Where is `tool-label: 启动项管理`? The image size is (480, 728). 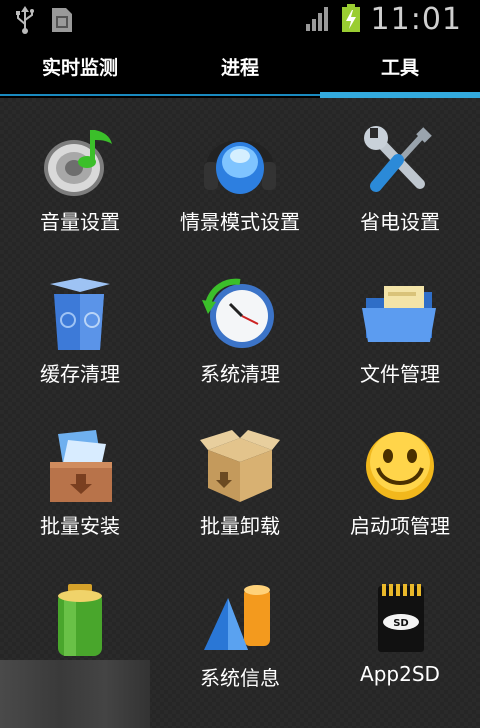
tool-label: 启动项管理 is located at coordinates (400, 526).